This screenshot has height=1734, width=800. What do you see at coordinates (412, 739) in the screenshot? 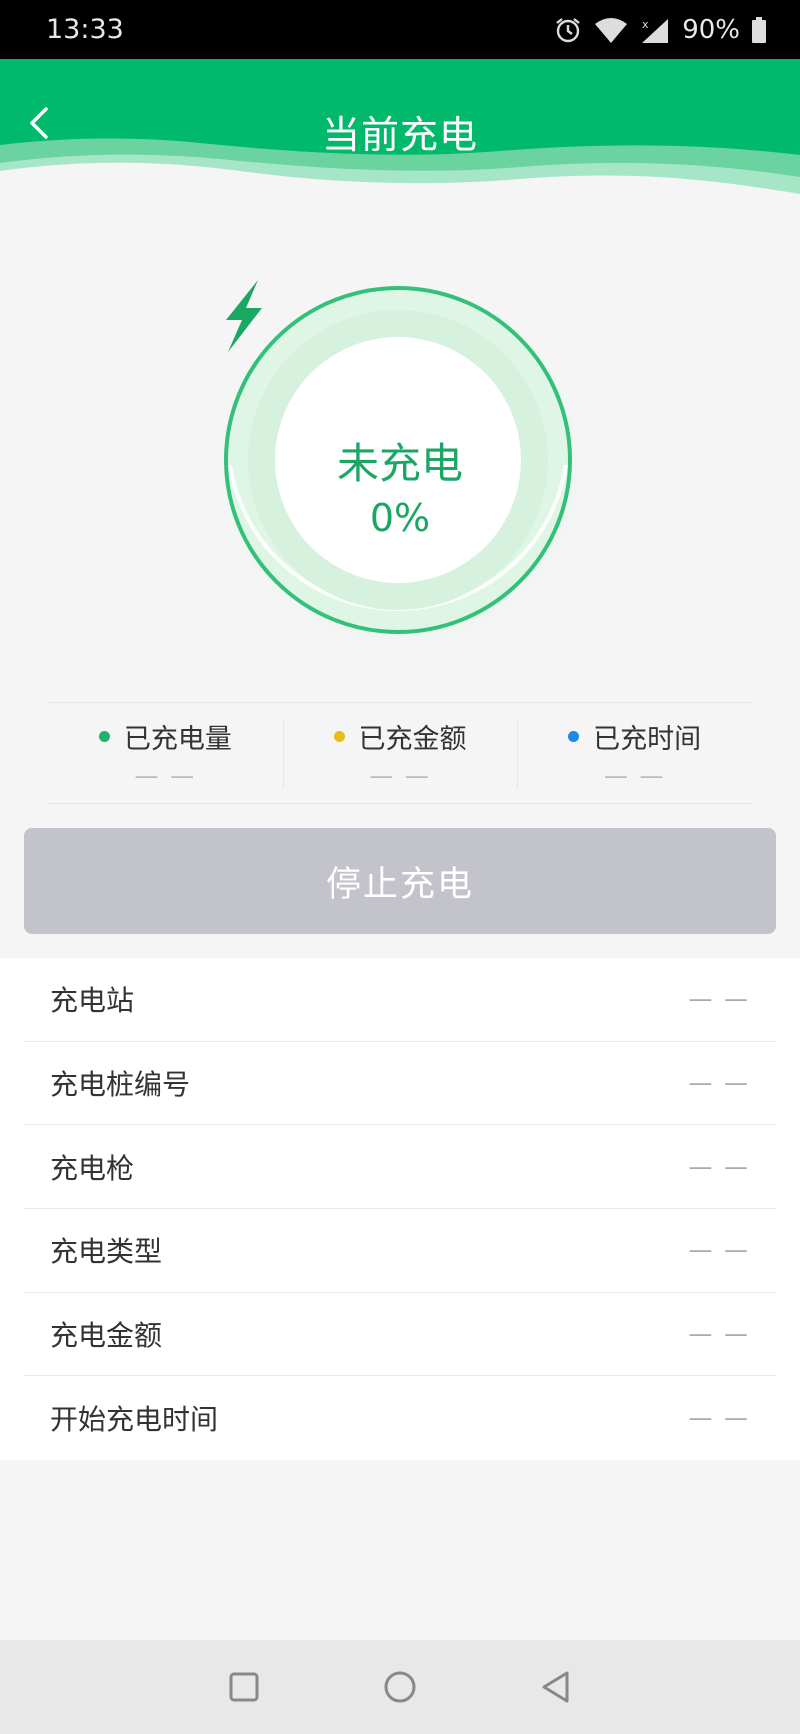
I see `stat-label: 已充金额` at bounding box center [412, 739].